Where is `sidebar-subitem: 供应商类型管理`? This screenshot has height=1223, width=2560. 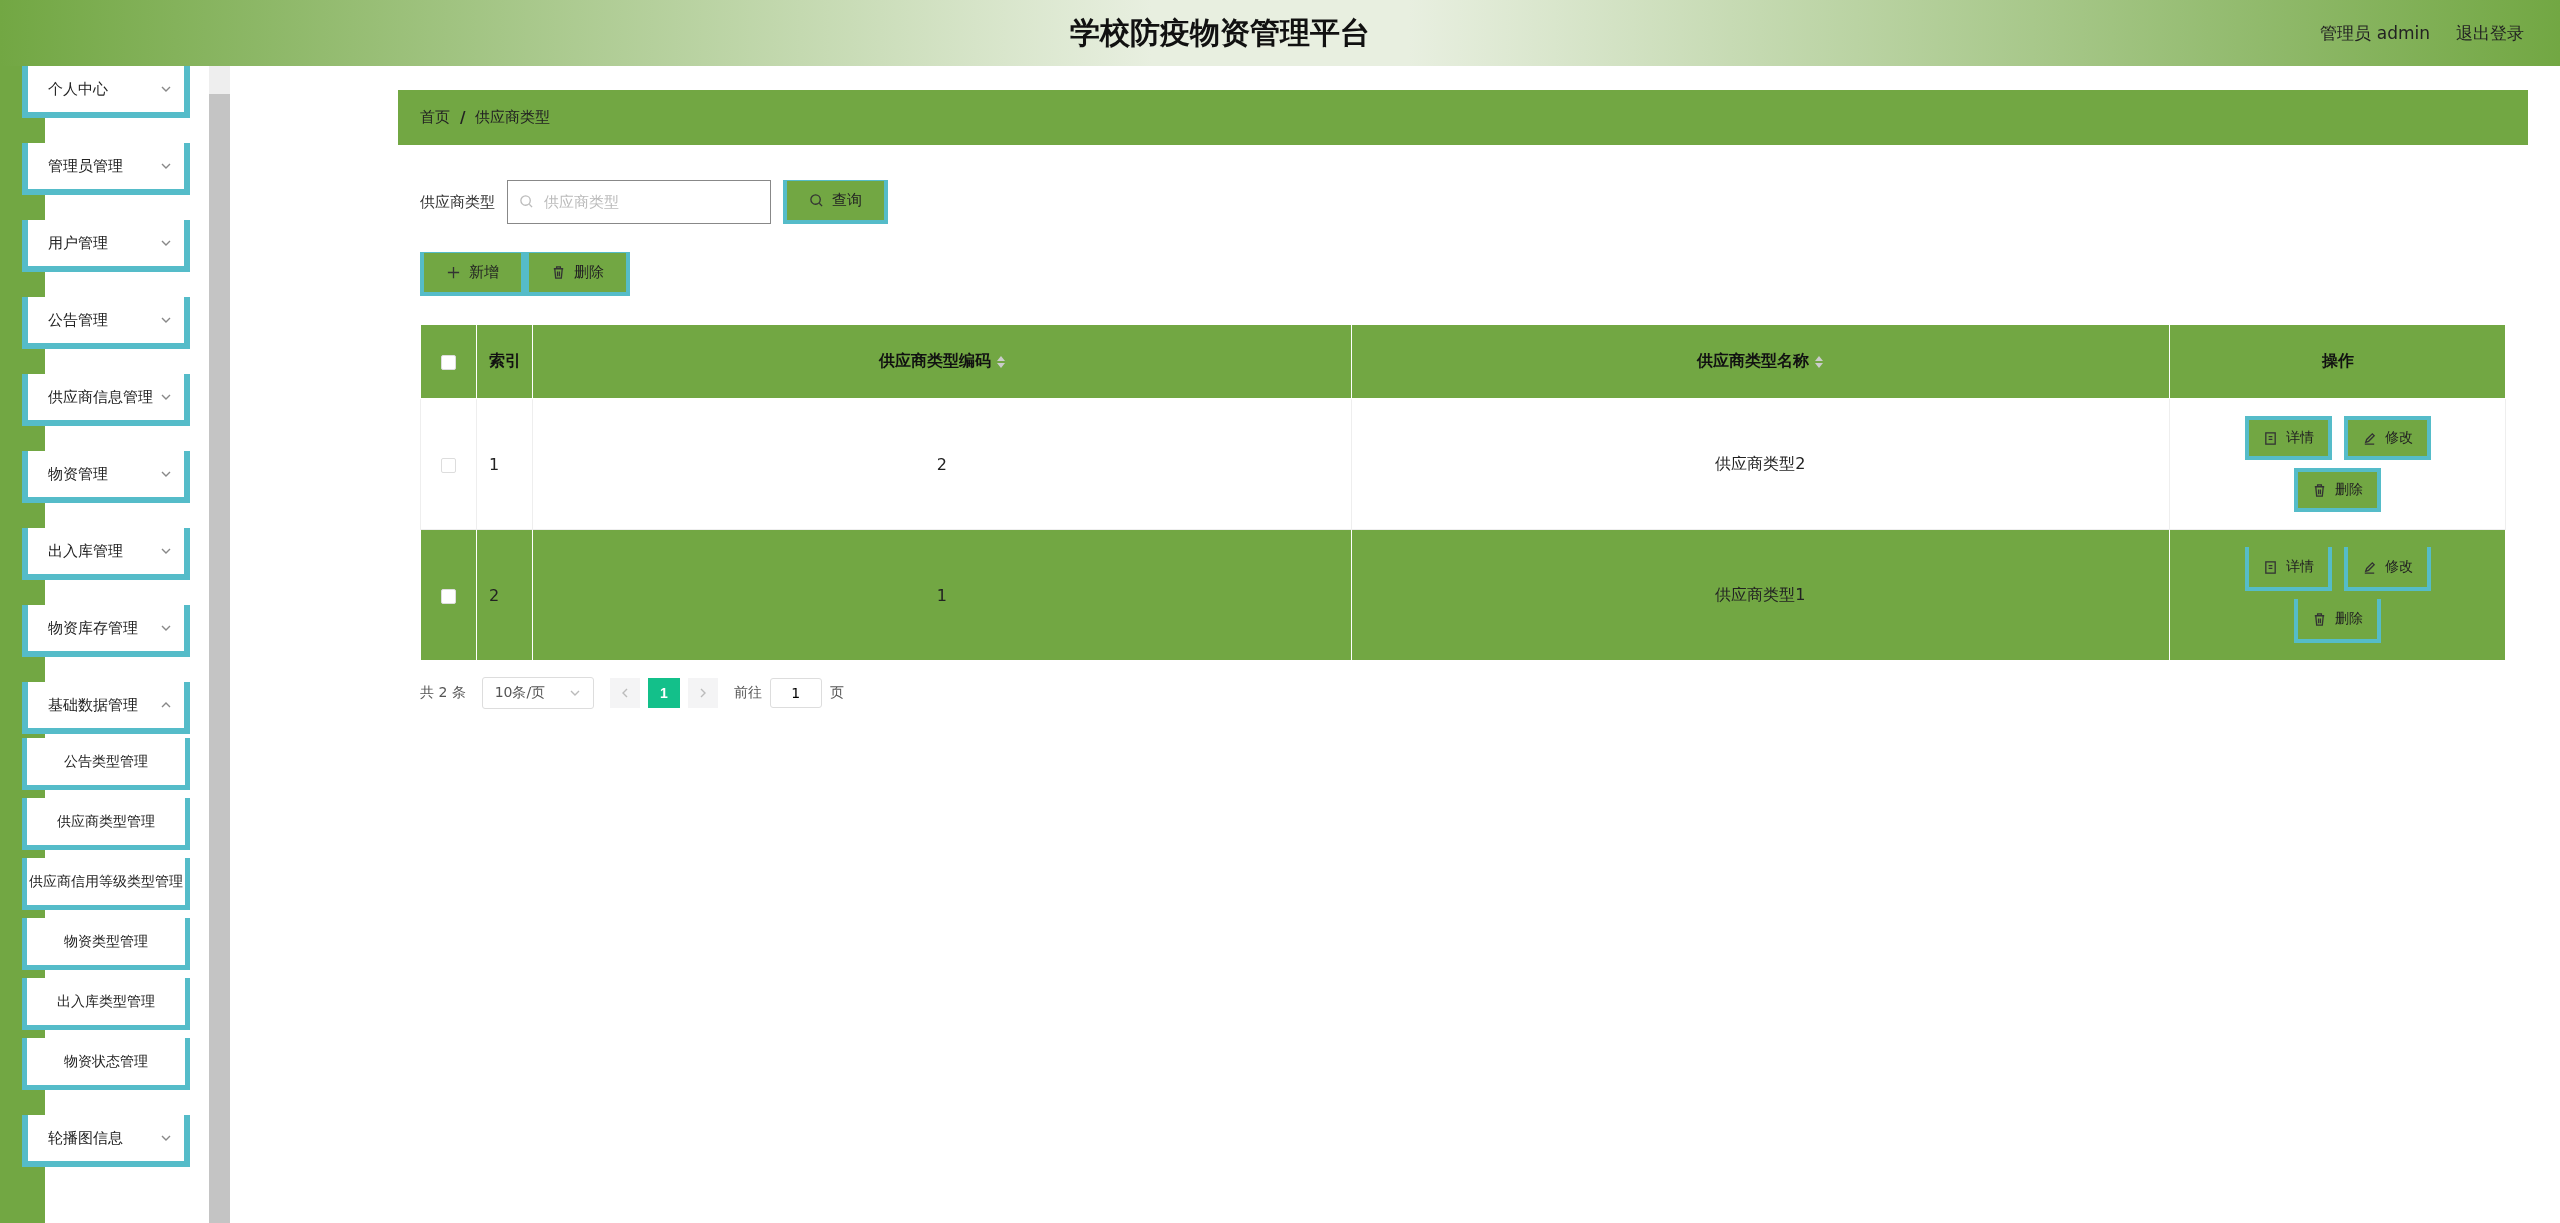 sidebar-subitem: 供应商类型管理 is located at coordinates (106, 824).